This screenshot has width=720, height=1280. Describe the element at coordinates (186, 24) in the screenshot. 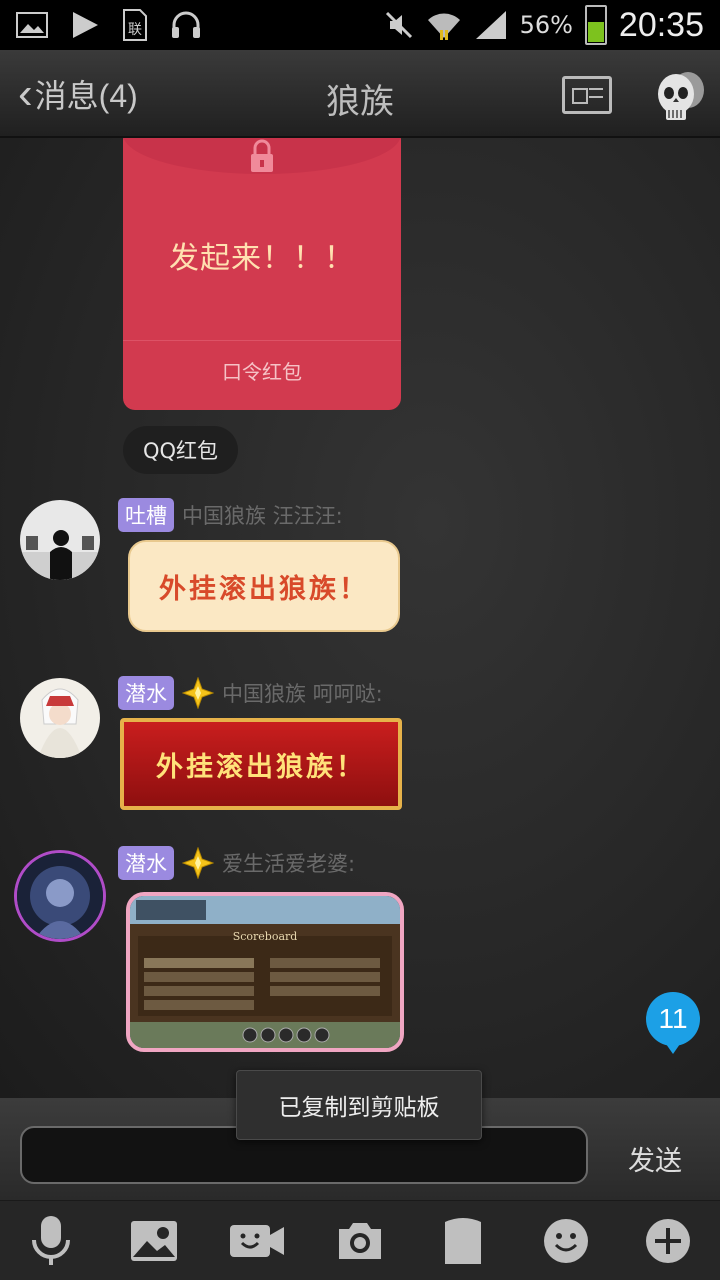

I see `headset-icon` at that location.